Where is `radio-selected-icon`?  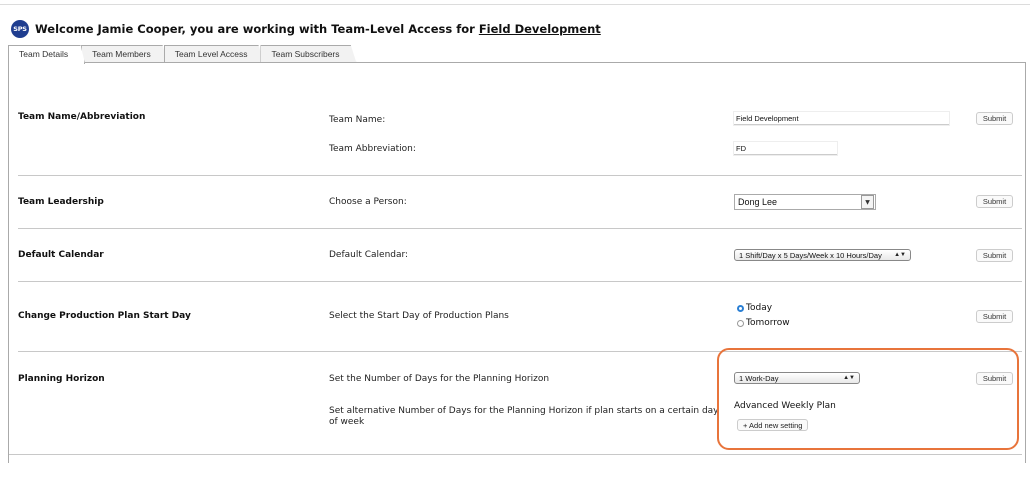
radio-selected-icon is located at coordinates (740, 308).